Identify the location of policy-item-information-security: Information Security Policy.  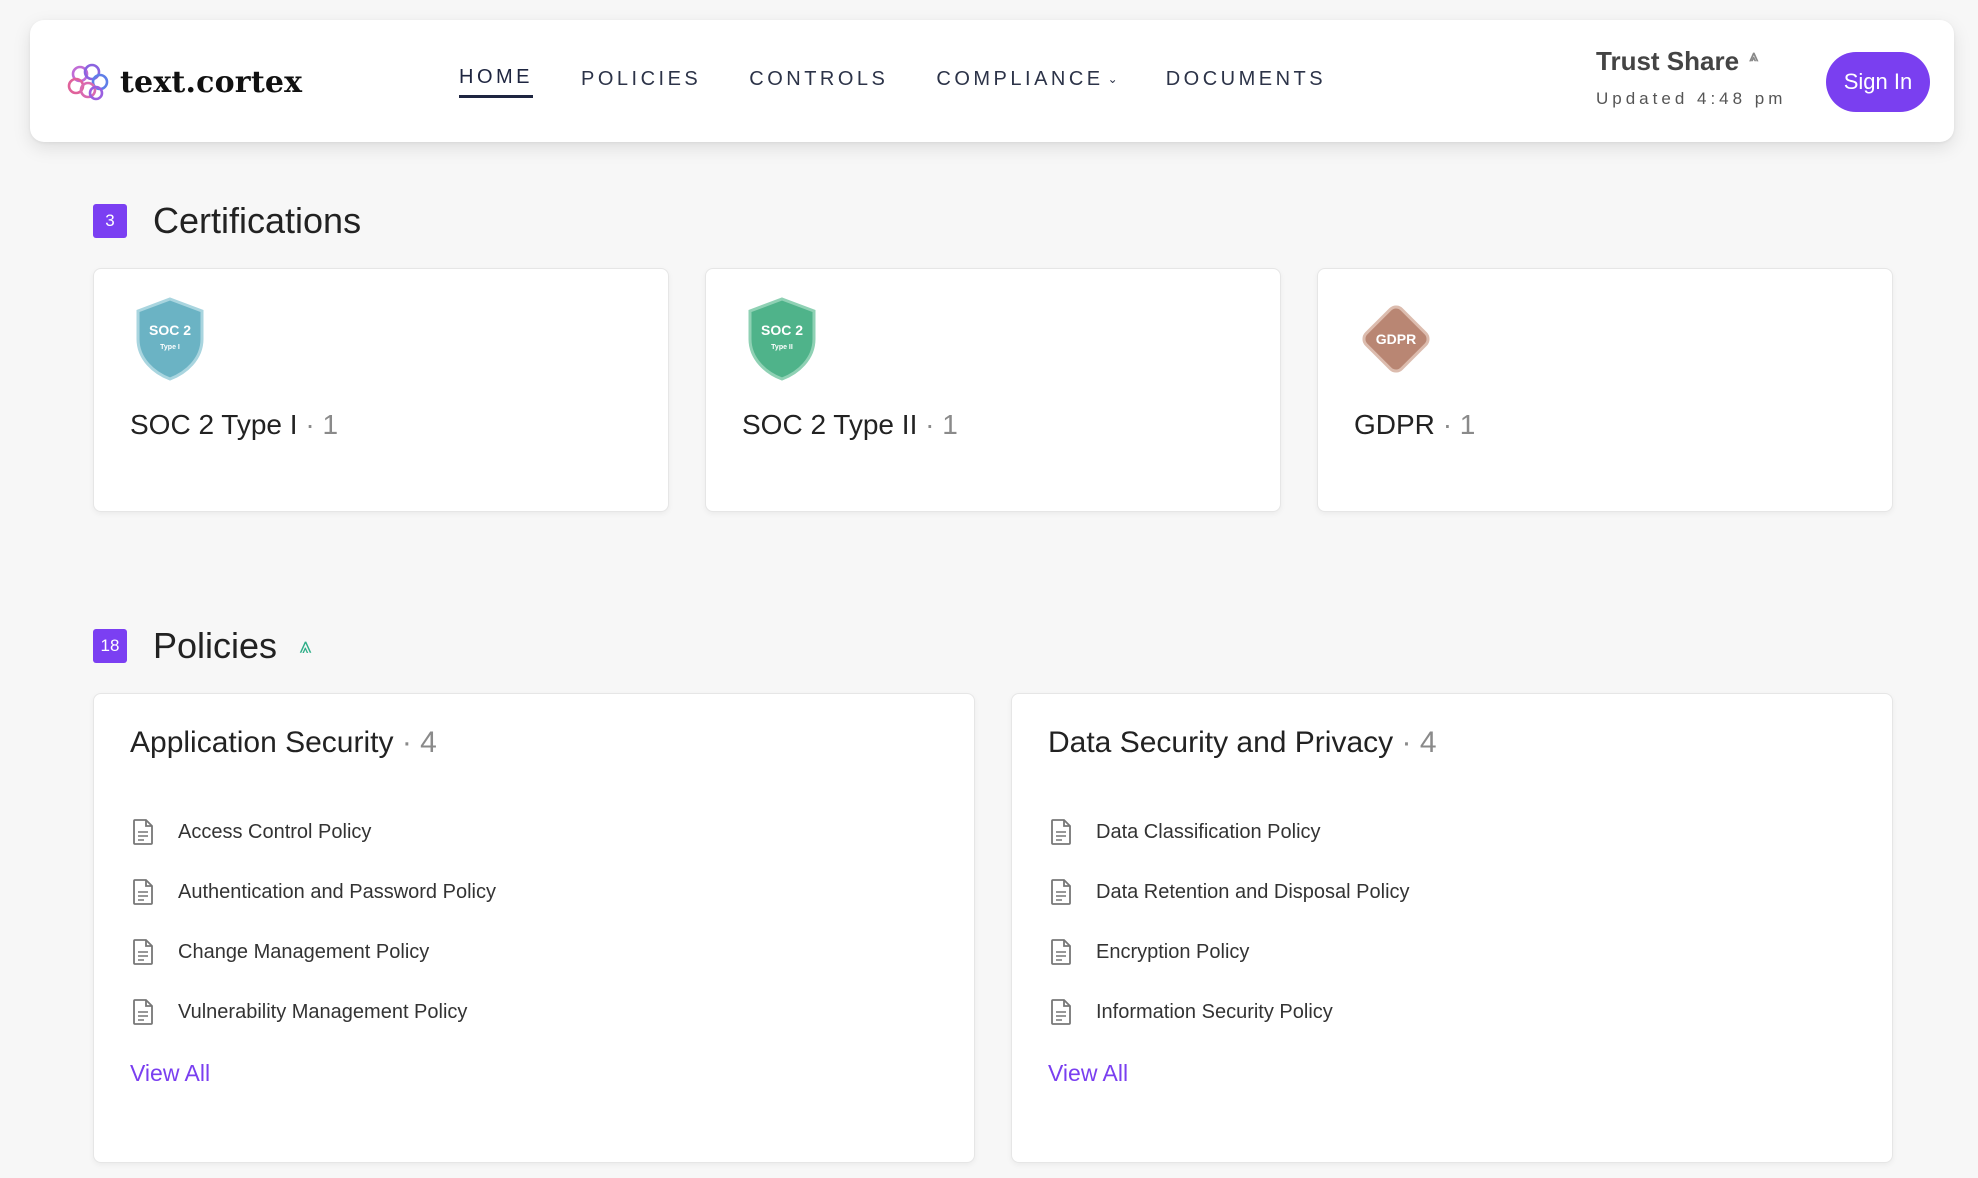
(1229, 1012).